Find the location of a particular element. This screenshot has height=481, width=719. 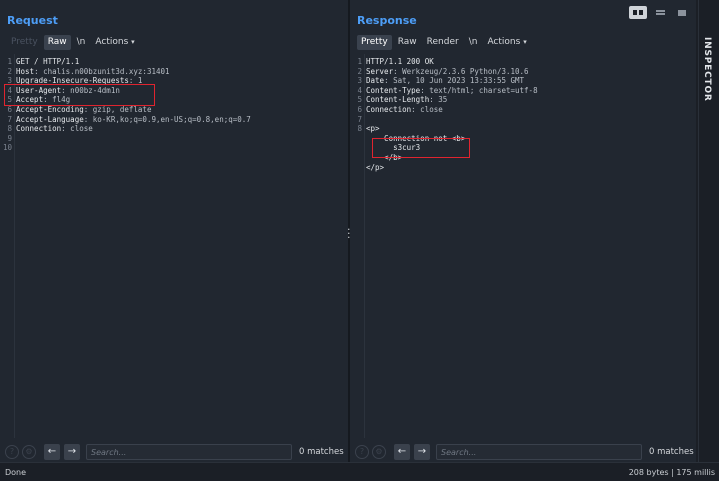

response-tab-pretty: Pretty is located at coordinates (374, 42).